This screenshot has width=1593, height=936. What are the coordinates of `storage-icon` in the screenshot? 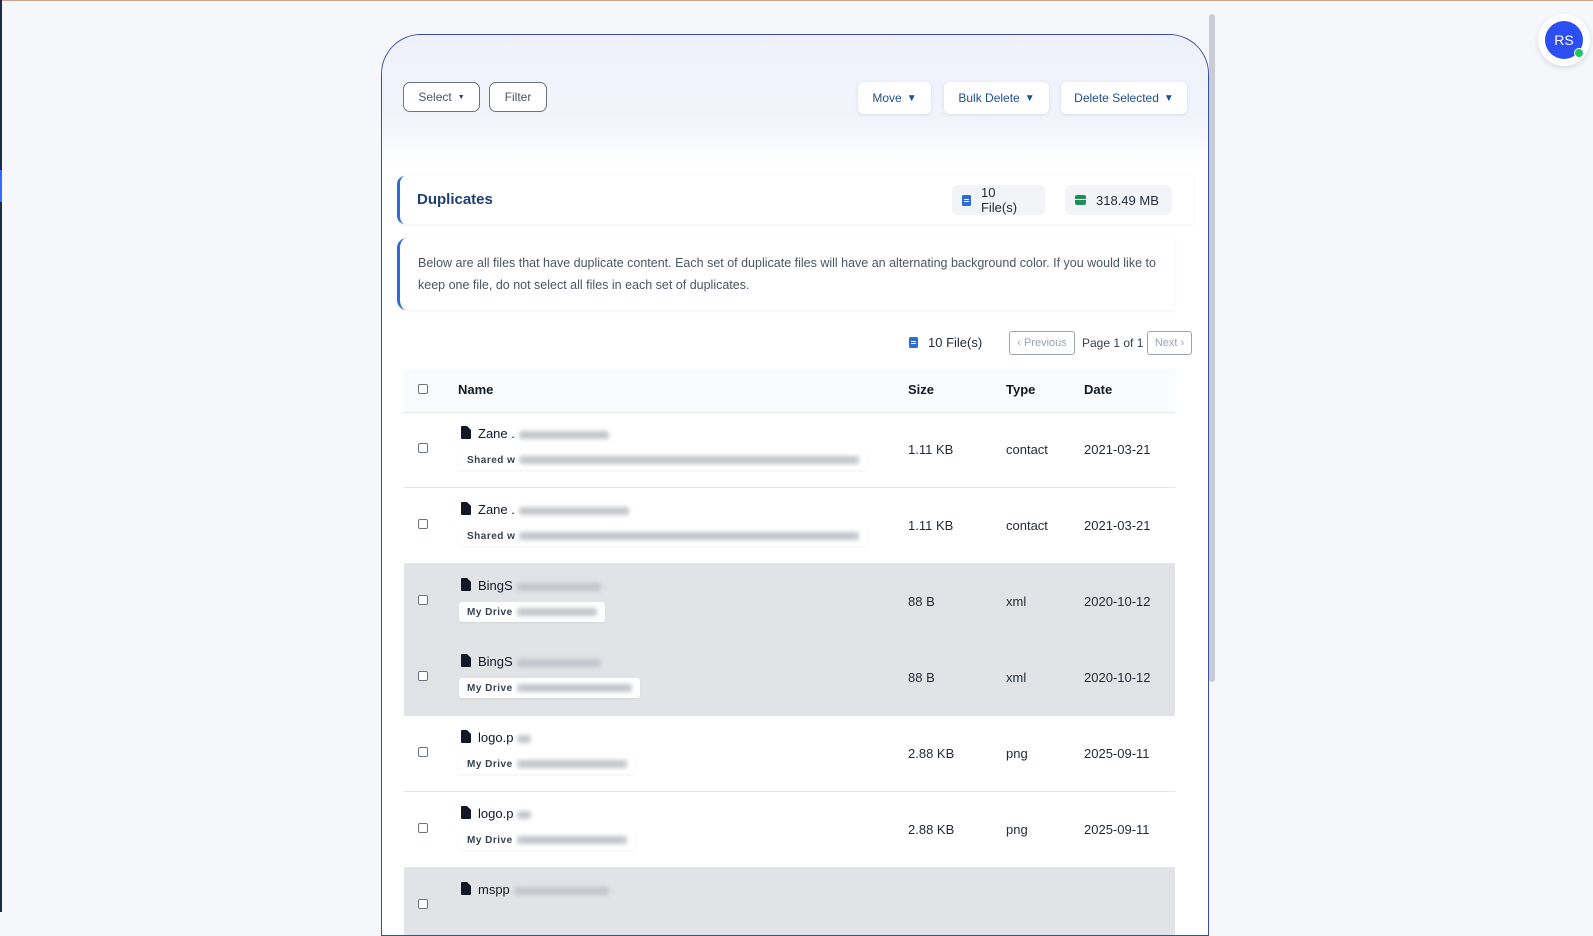 It's located at (1080, 200).